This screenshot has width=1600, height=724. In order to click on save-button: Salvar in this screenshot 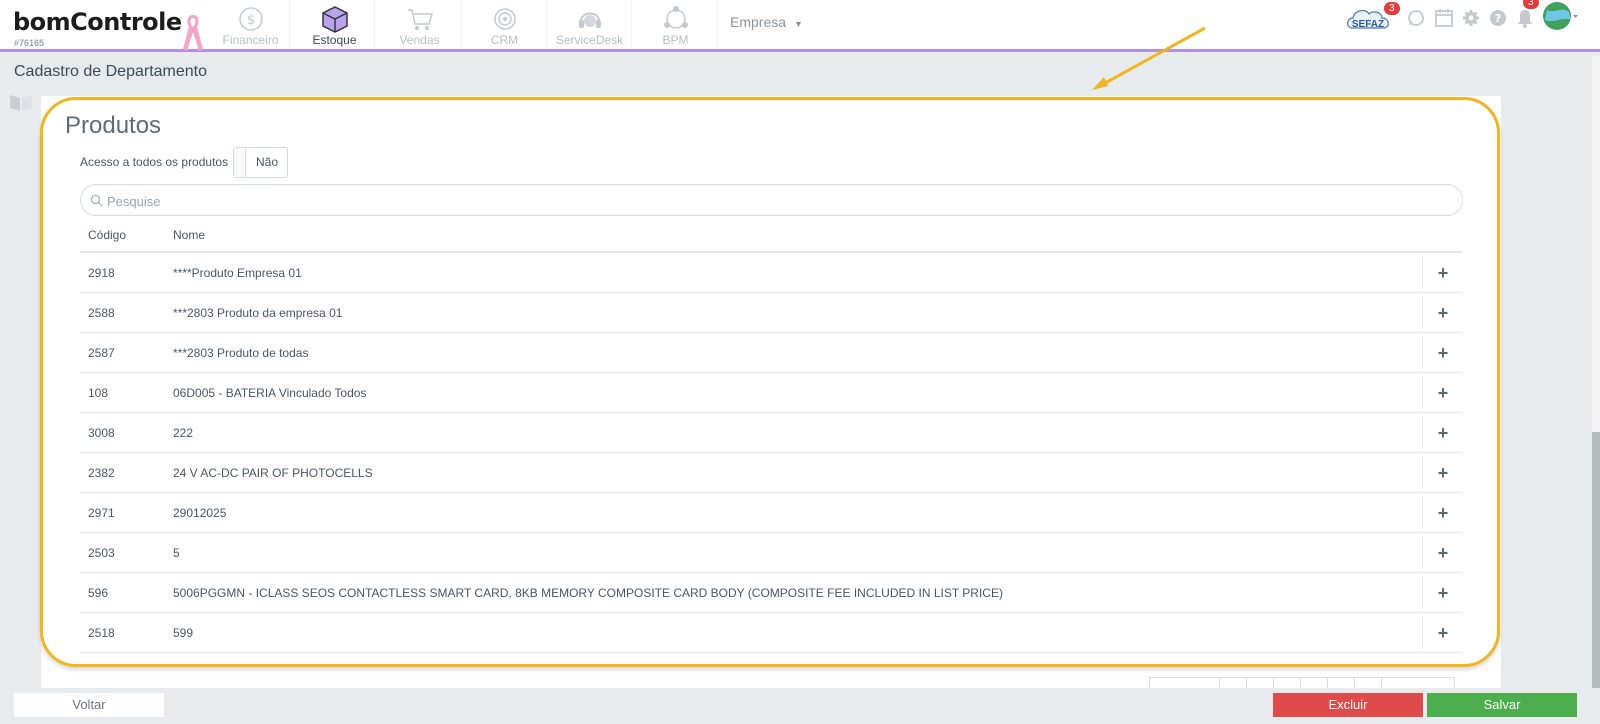, I will do `click(1502, 705)`.